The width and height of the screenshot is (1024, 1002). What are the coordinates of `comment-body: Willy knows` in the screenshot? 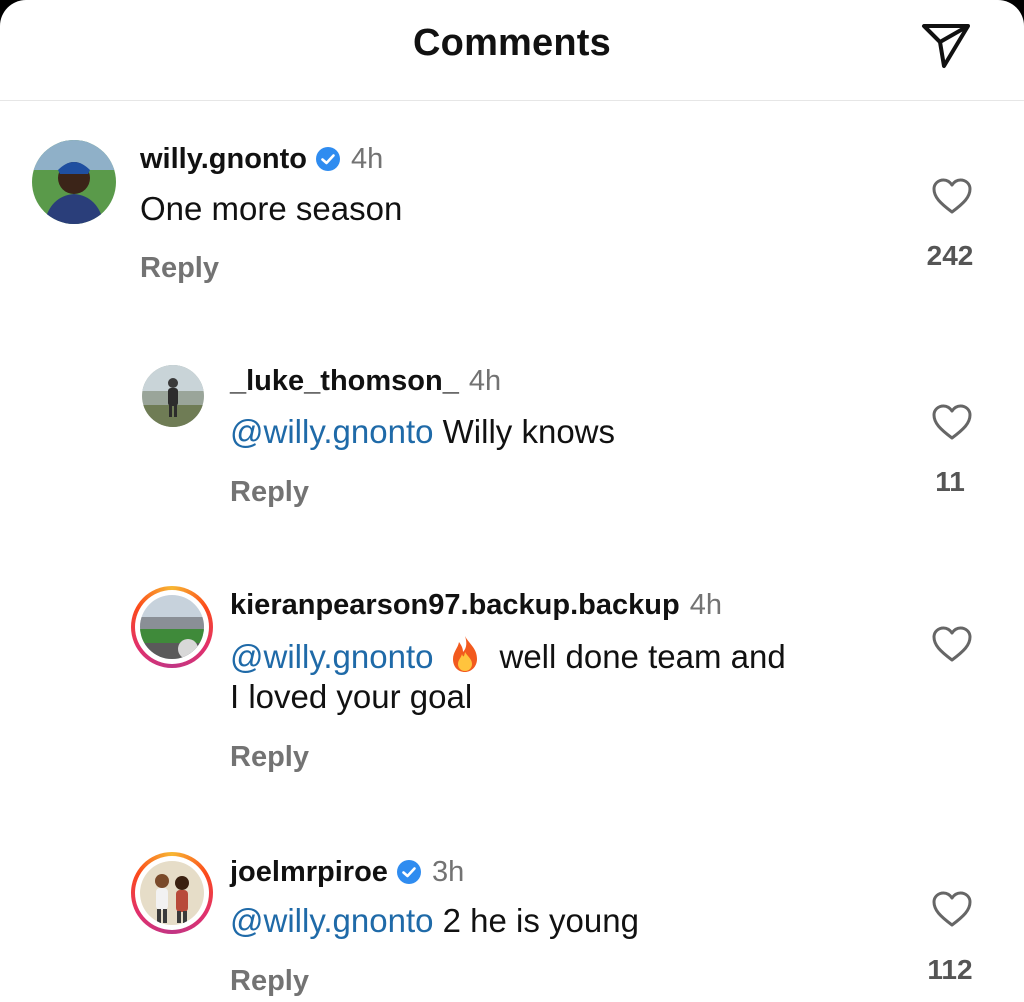 It's located at (529, 431).